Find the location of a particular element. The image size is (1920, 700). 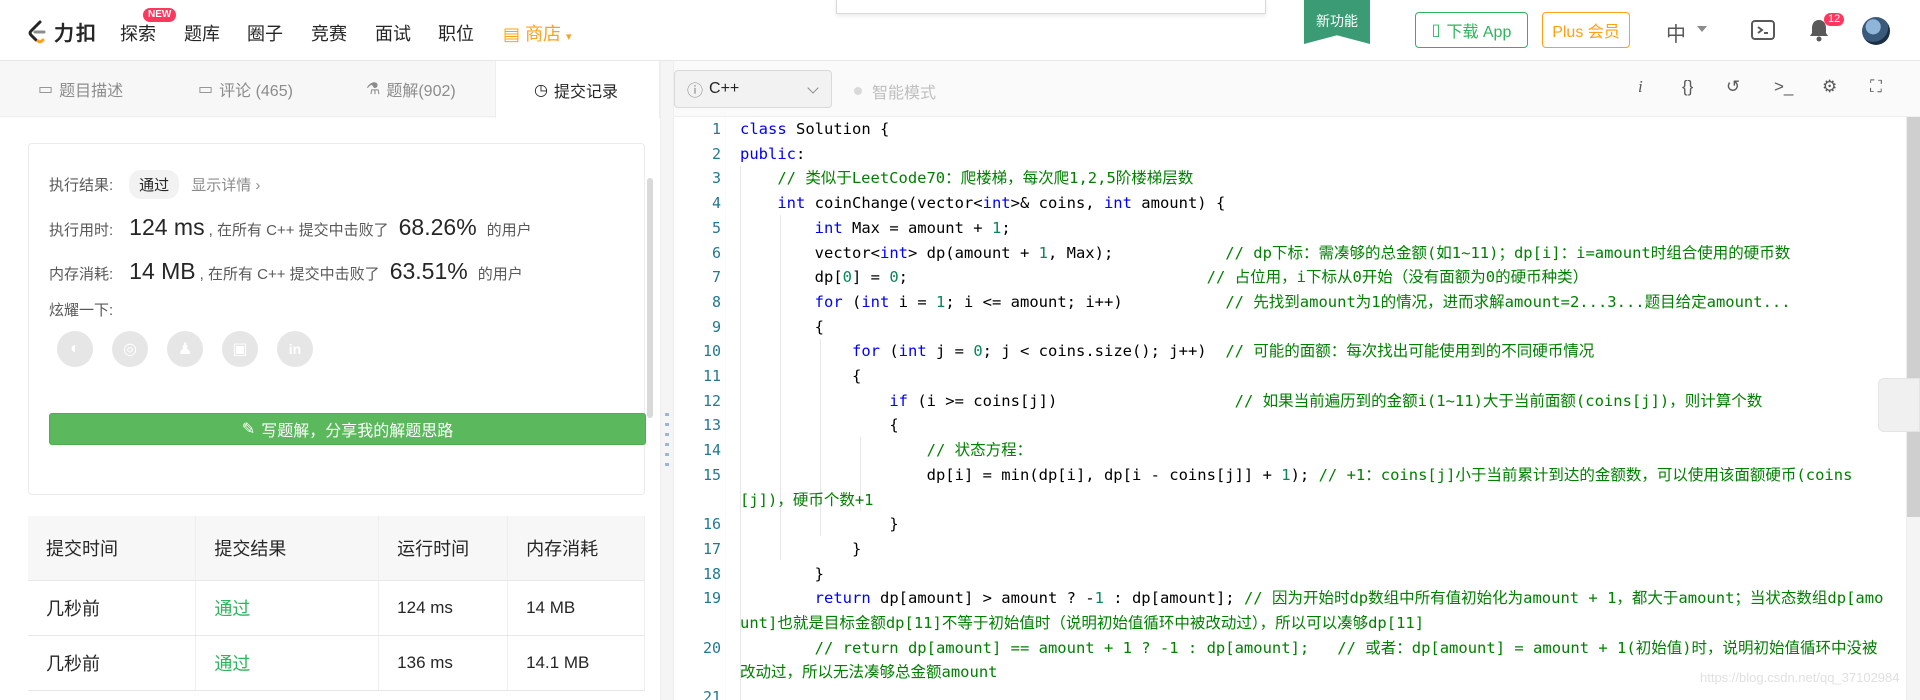

code-line: { is located at coordinates (801, 376).